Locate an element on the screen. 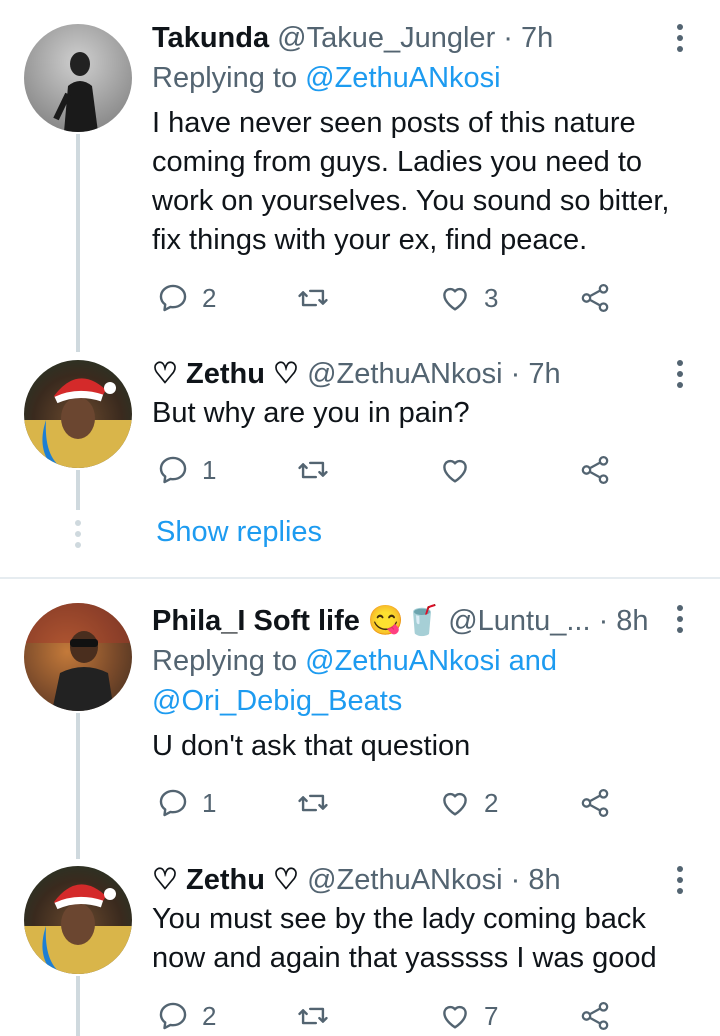 The image size is (720, 1036). mention-link: @Ori_Debig_Beats is located at coordinates (354, 701).